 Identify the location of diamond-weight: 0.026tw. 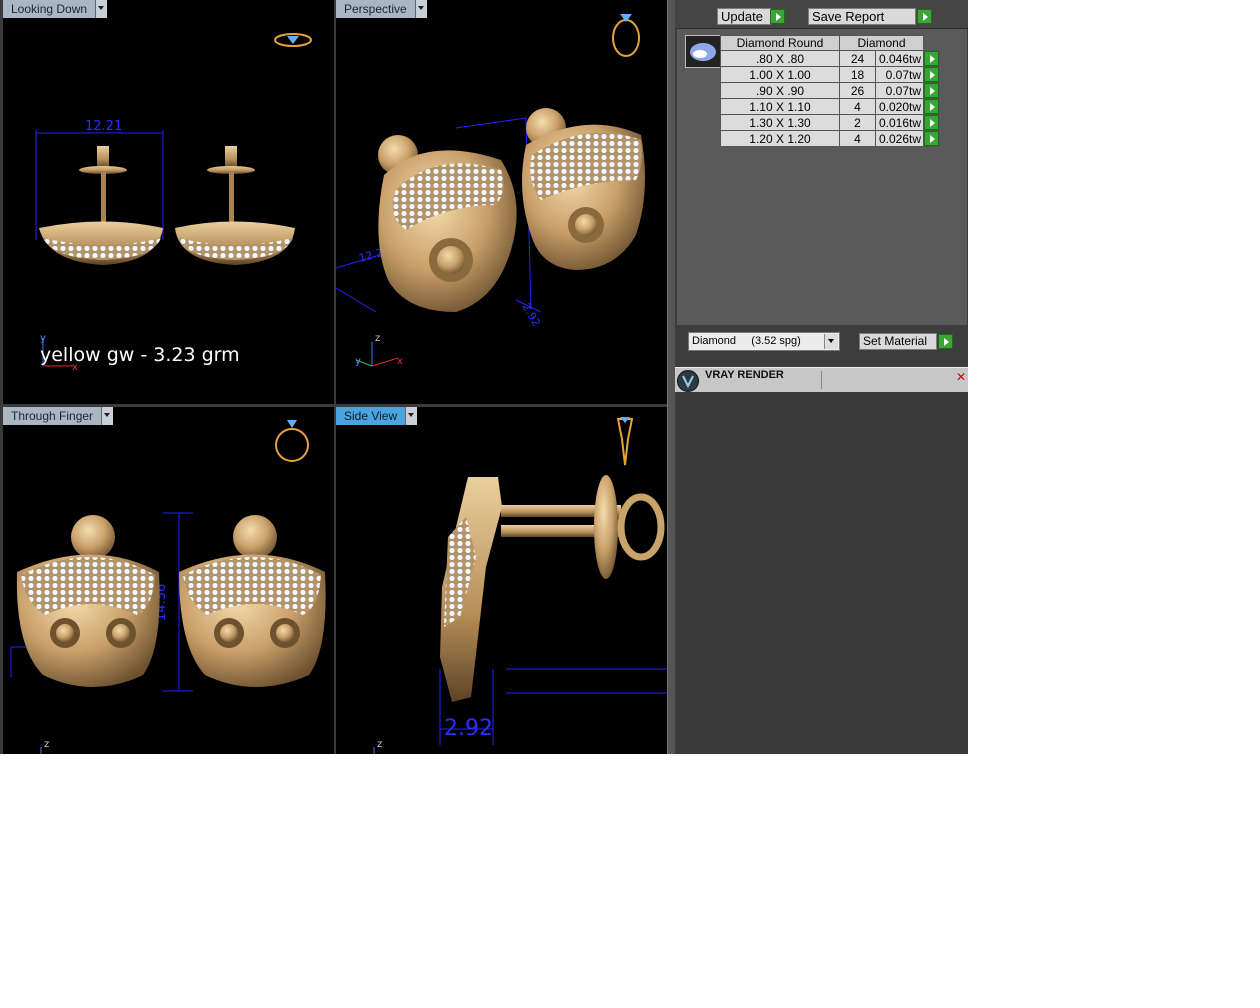
(899, 138).